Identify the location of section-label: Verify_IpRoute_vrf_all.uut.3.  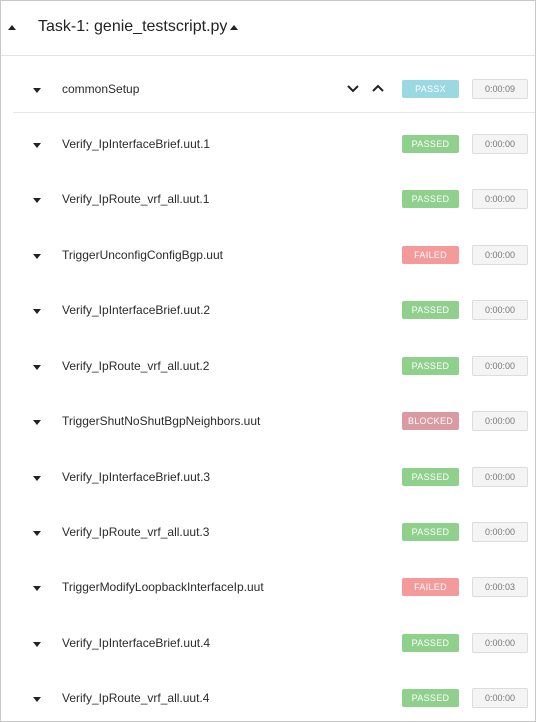
(136, 532).